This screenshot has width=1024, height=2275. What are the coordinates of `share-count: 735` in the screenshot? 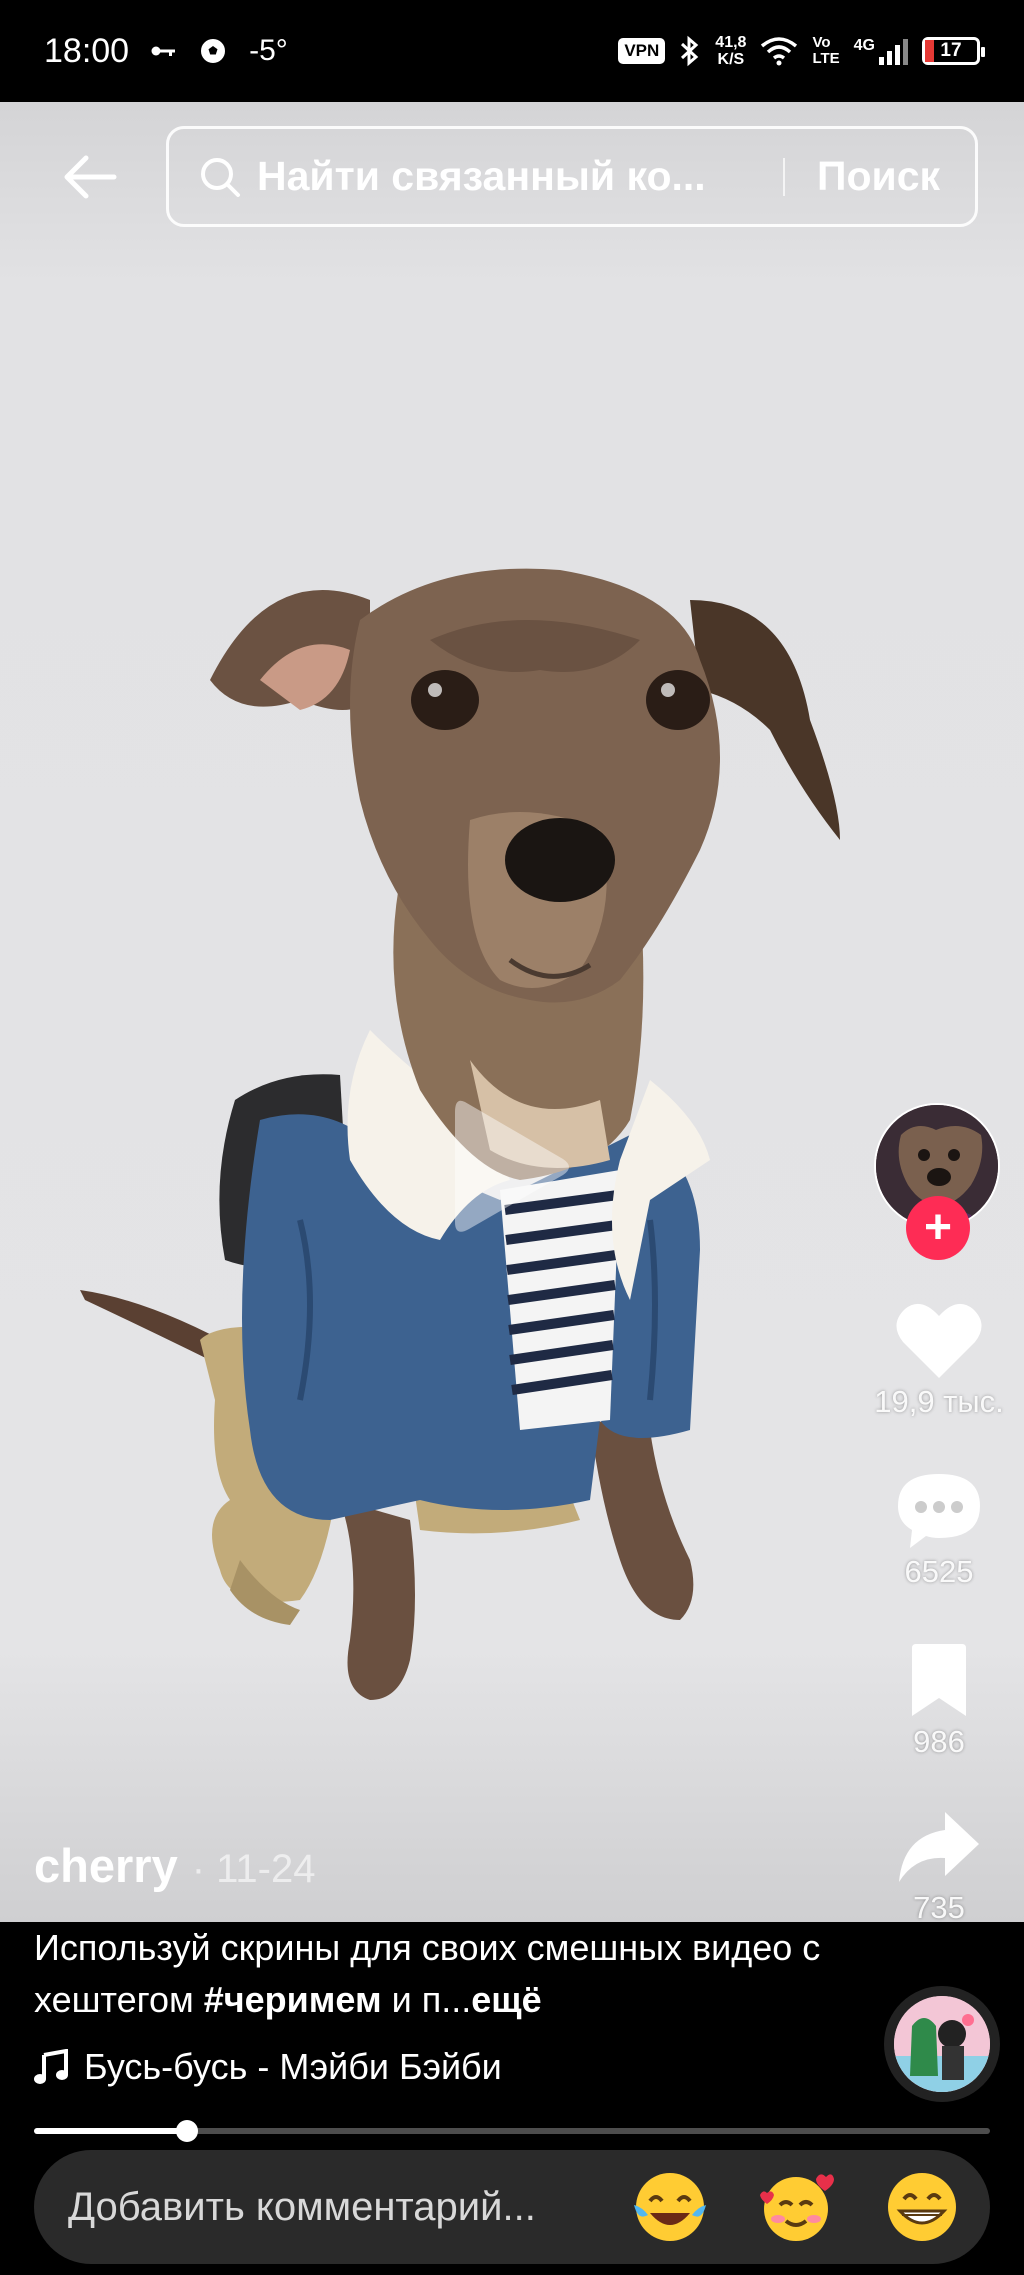 It's located at (939, 1907).